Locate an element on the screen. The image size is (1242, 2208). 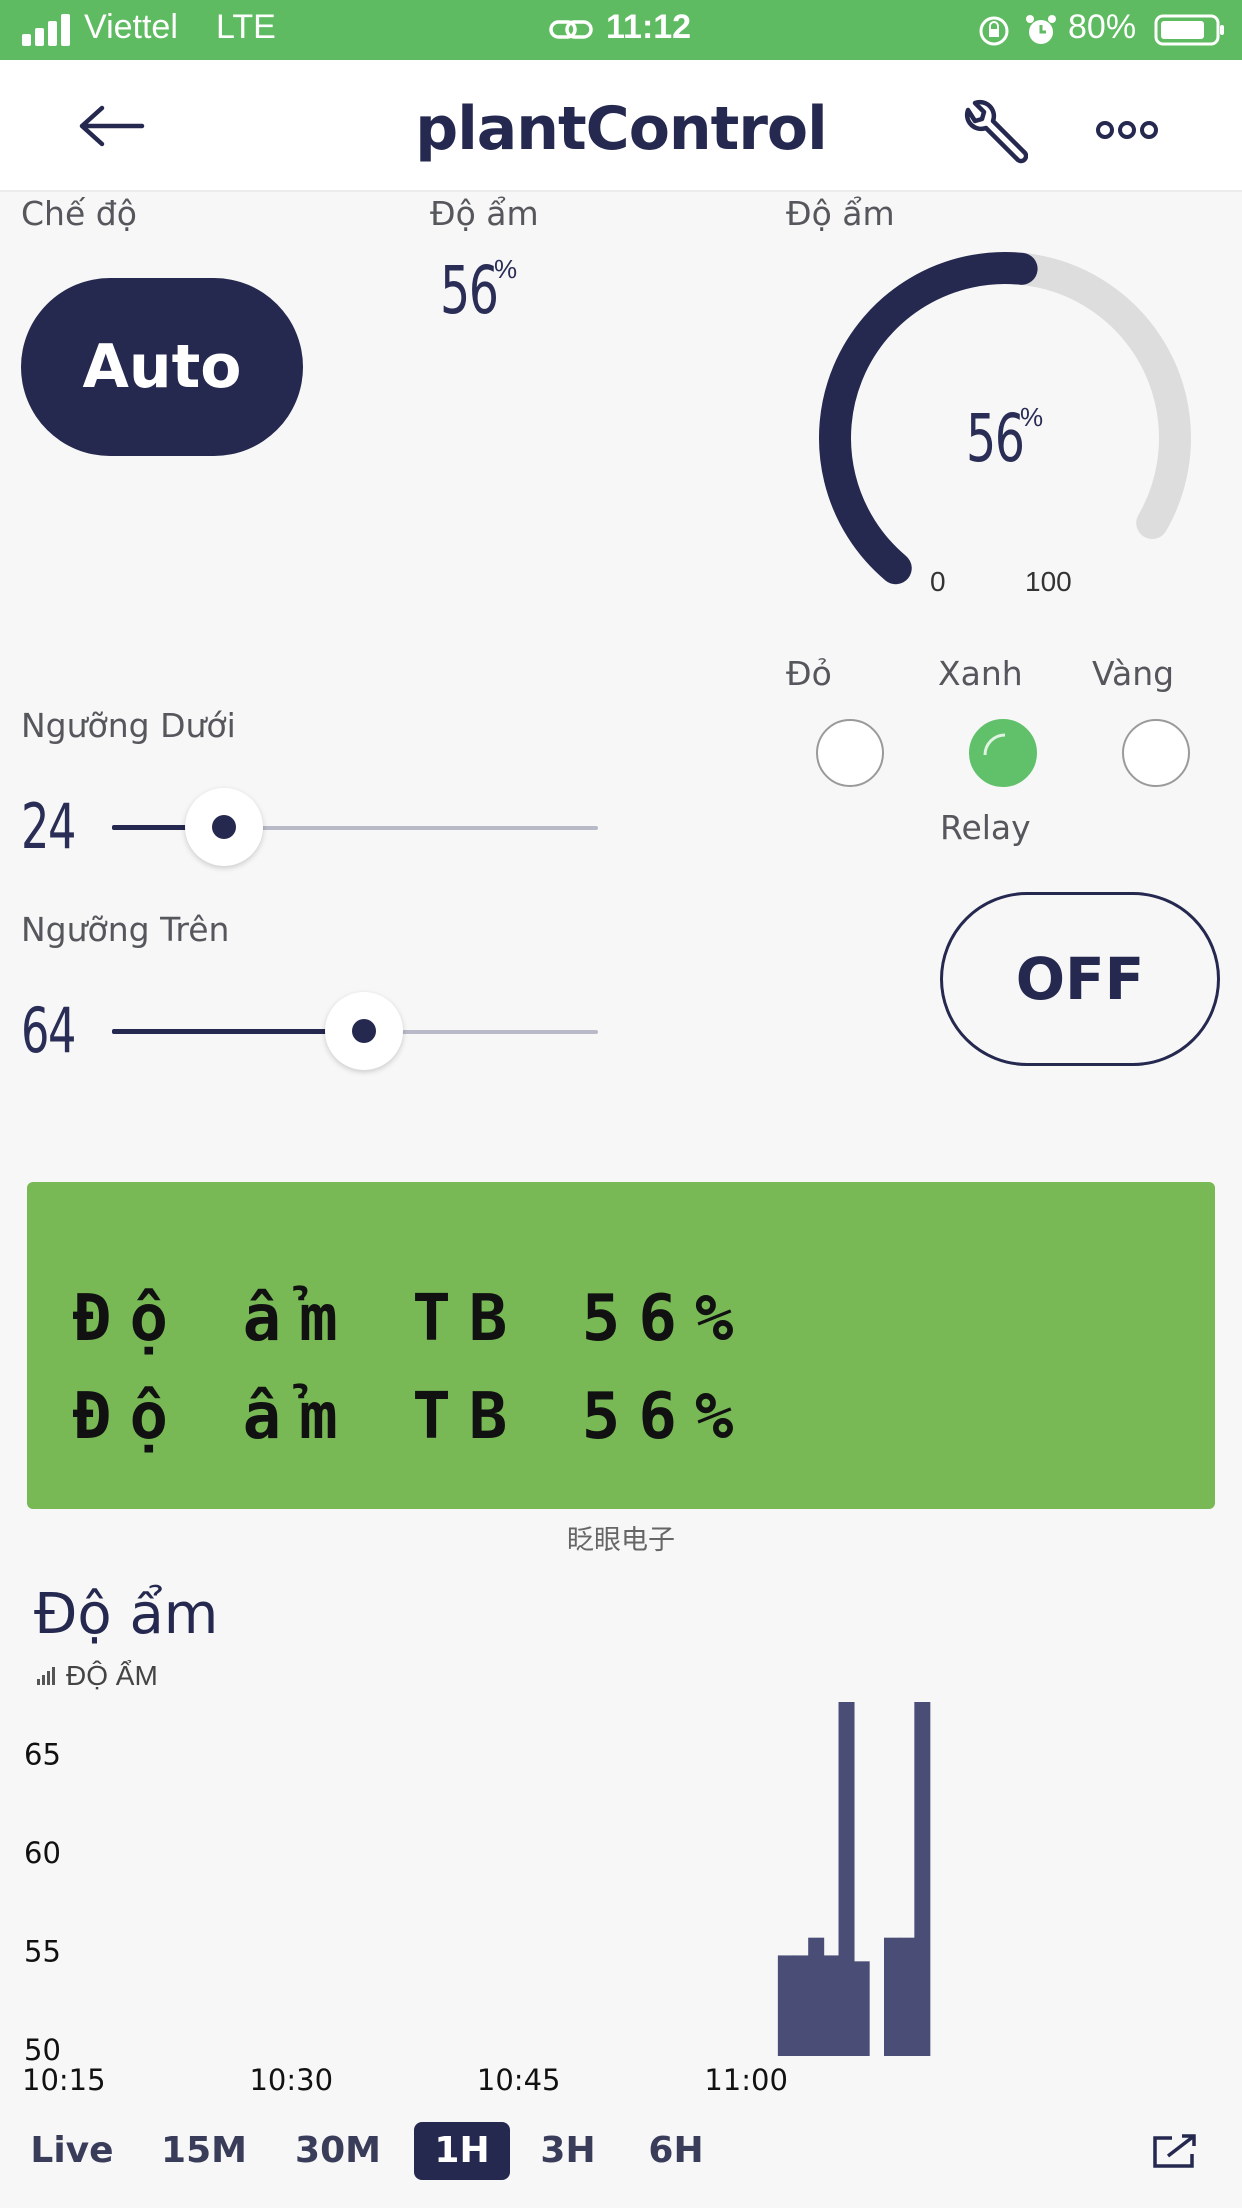
tab-3h: 3H is located at coordinates (568, 2151).